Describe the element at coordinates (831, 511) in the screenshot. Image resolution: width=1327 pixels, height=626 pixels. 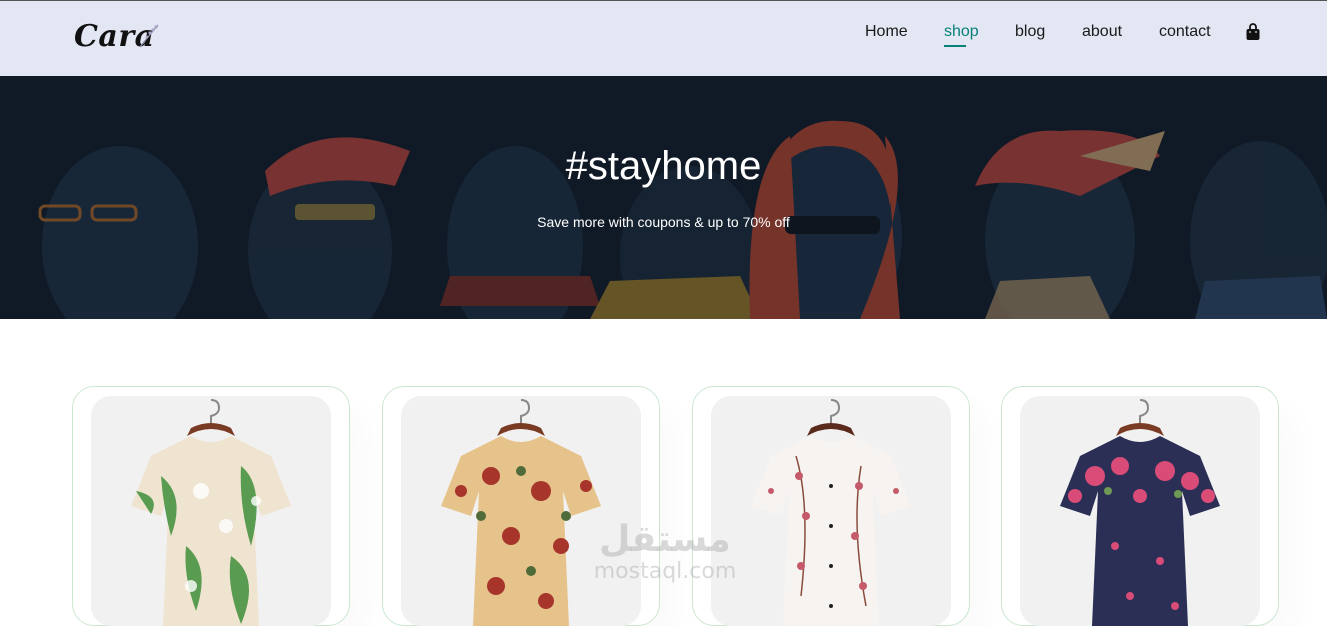
I see `product-image-white-pink-blossom-shirt` at that location.